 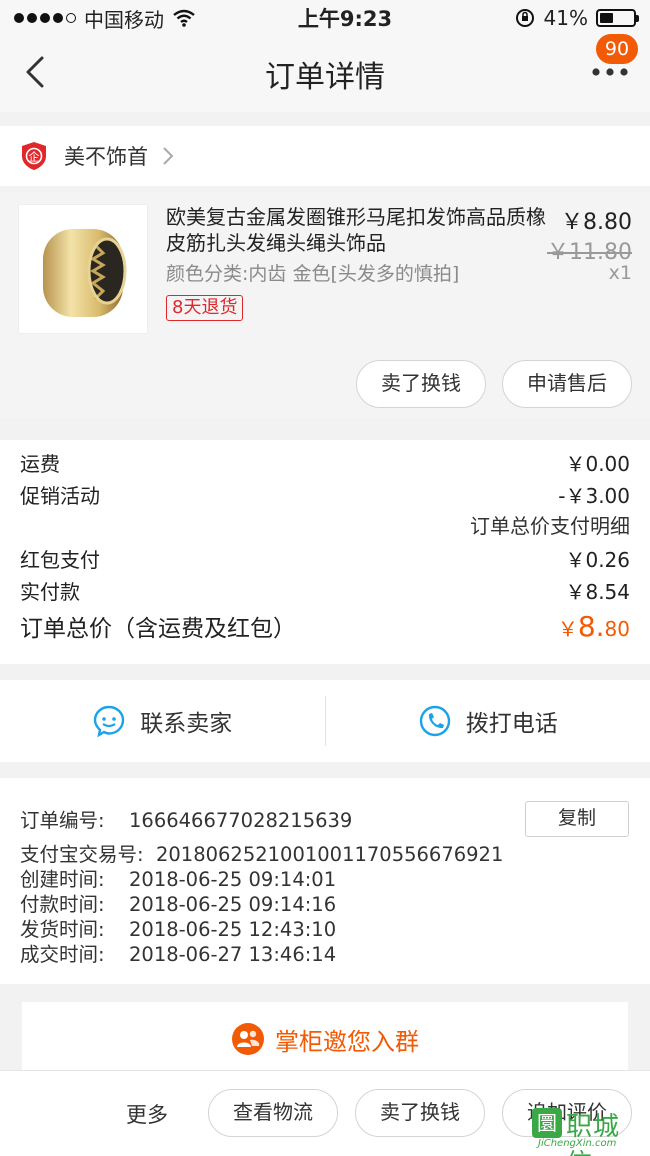 I want to click on product-sku: 颜色分类:内齿 金色[头发多的慎拍], so click(x=313, y=274).